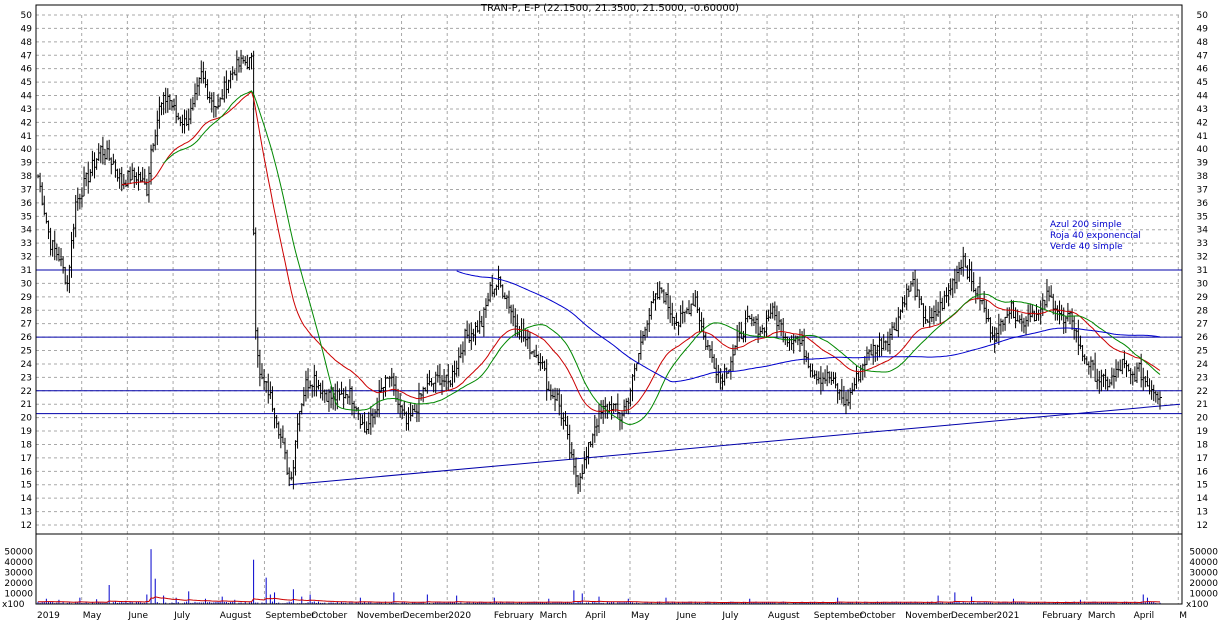 This screenshot has height=624, width=1220. I want to click on y-tick-label-right: 29, so click(1203, 298).